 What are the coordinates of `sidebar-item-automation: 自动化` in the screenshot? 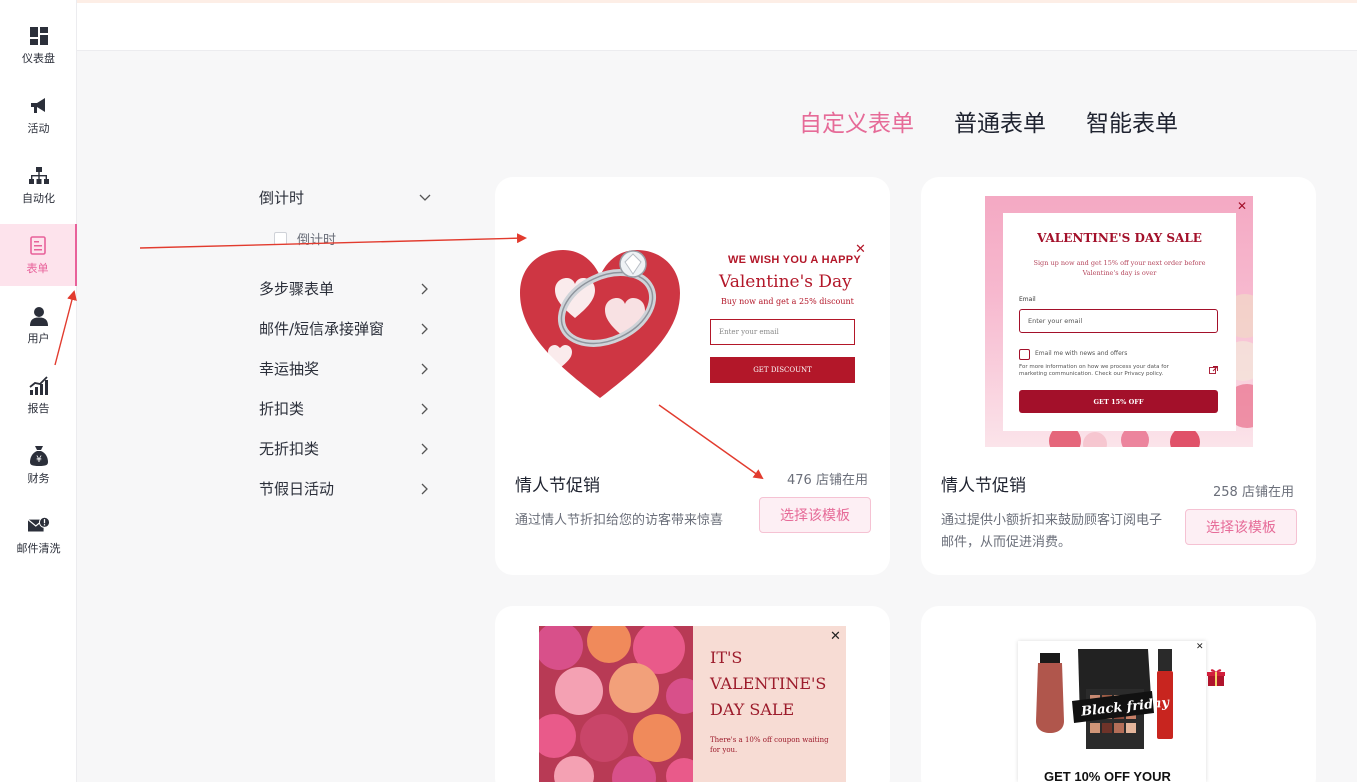 It's located at (38, 185).